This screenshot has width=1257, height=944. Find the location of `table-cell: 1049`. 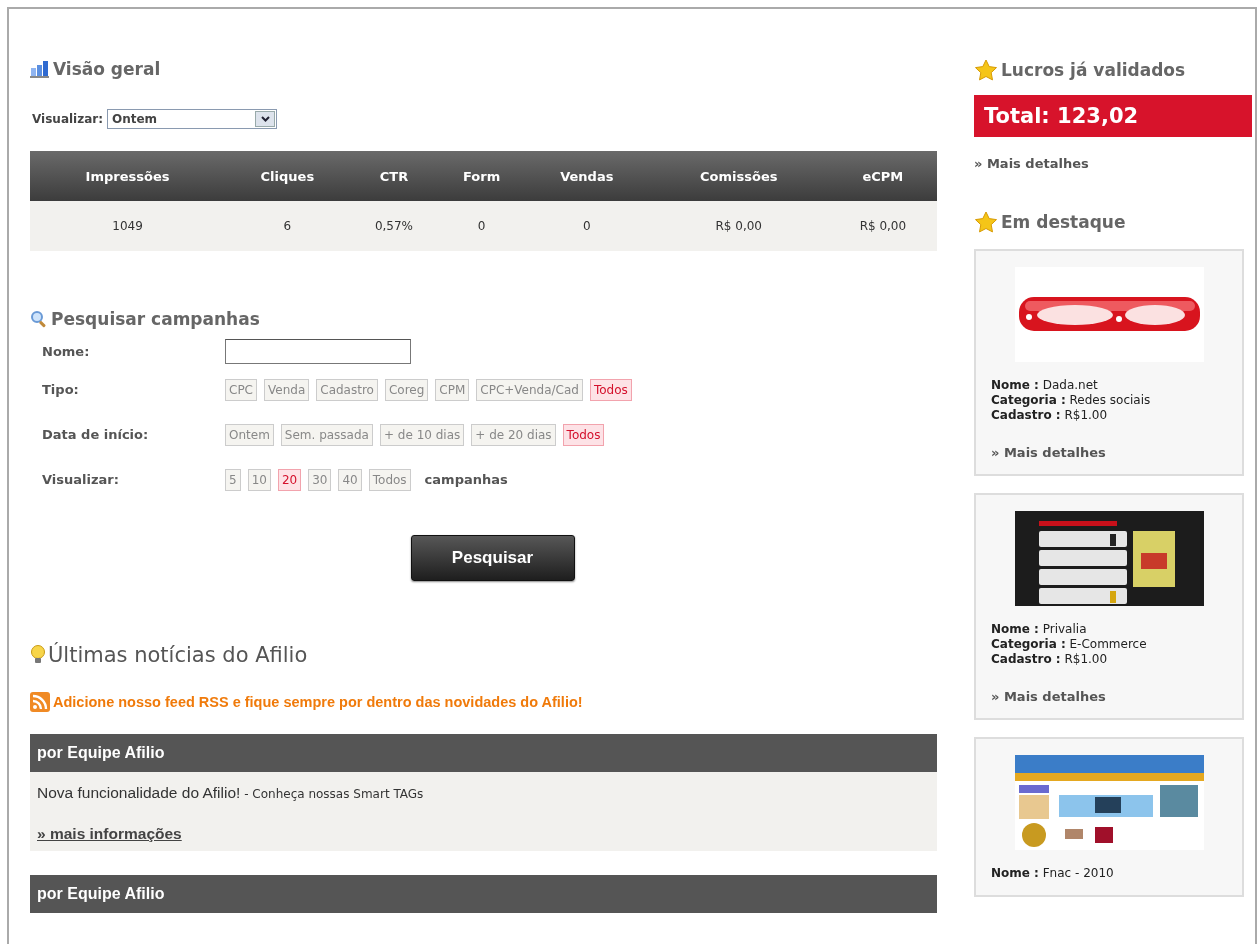

table-cell: 1049 is located at coordinates (128, 226).